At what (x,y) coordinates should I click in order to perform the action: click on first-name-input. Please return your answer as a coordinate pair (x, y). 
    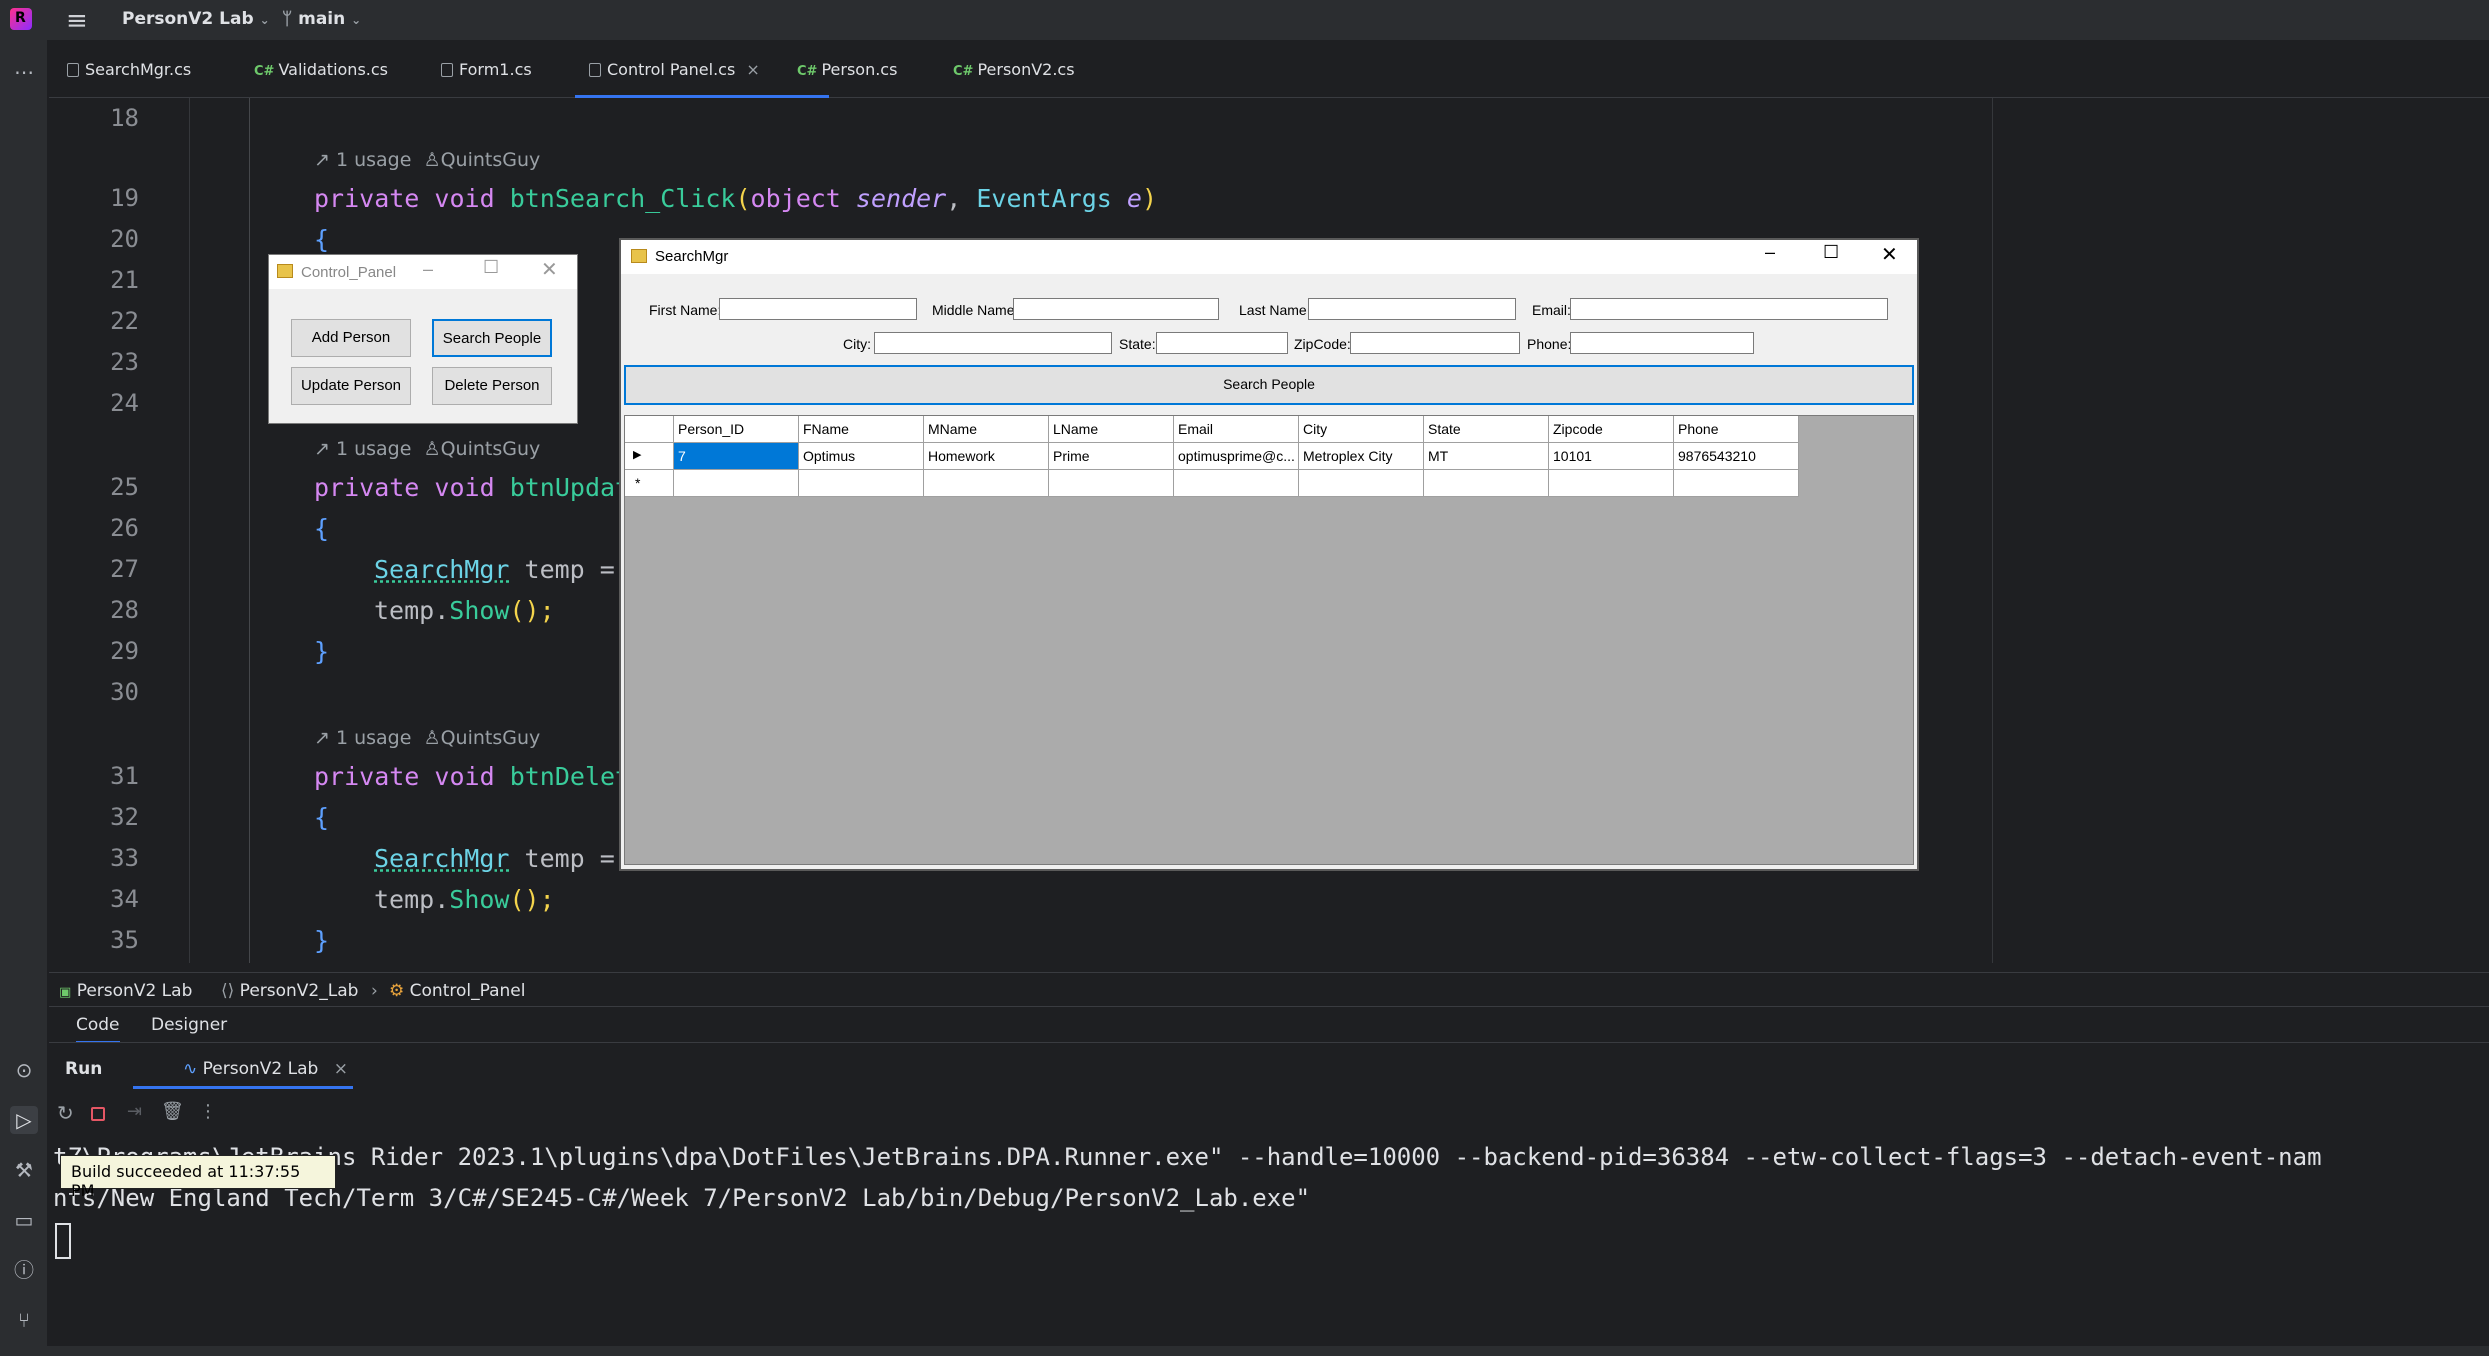
    Looking at the image, I should click on (818, 309).